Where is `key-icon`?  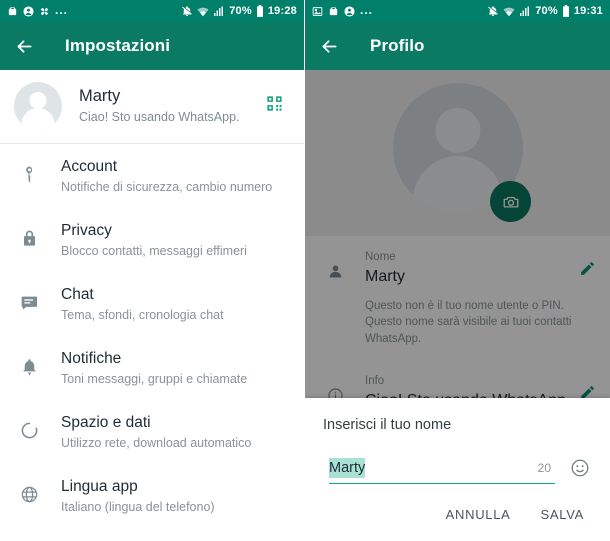
key-icon is located at coordinates (29, 170).